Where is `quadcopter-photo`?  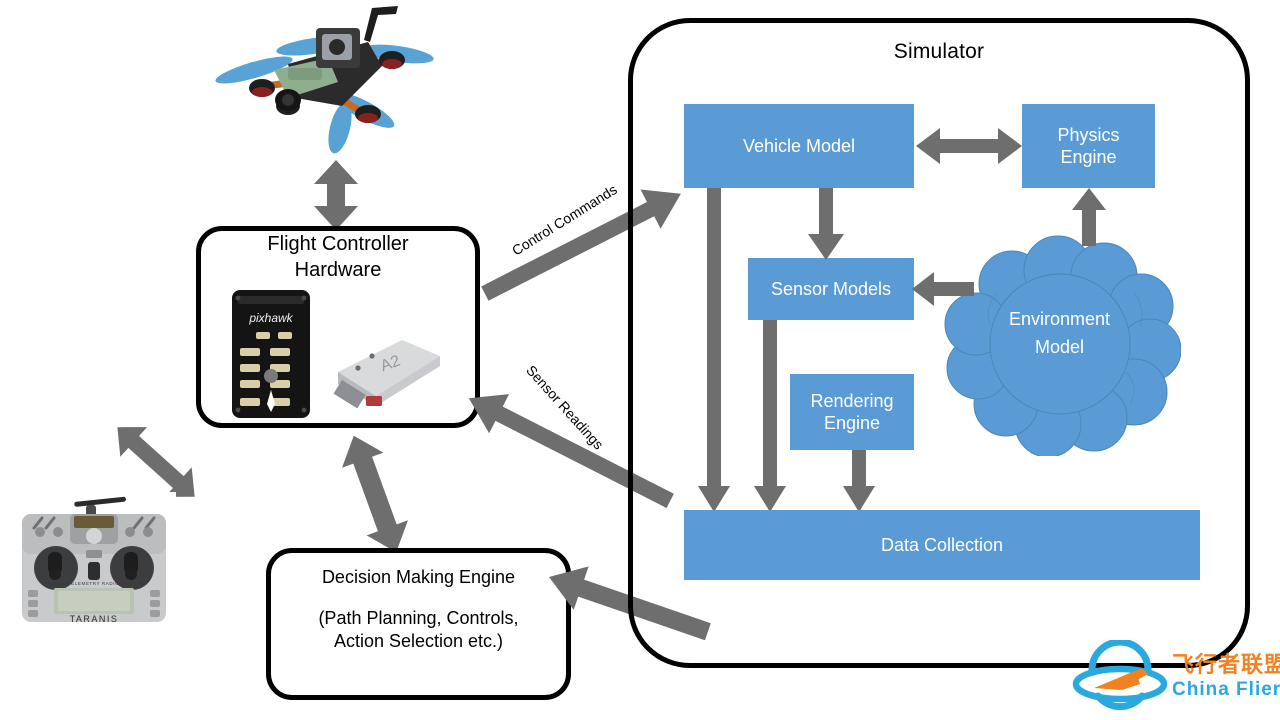
quadcopter-photo is located at coordinates (320, 80).